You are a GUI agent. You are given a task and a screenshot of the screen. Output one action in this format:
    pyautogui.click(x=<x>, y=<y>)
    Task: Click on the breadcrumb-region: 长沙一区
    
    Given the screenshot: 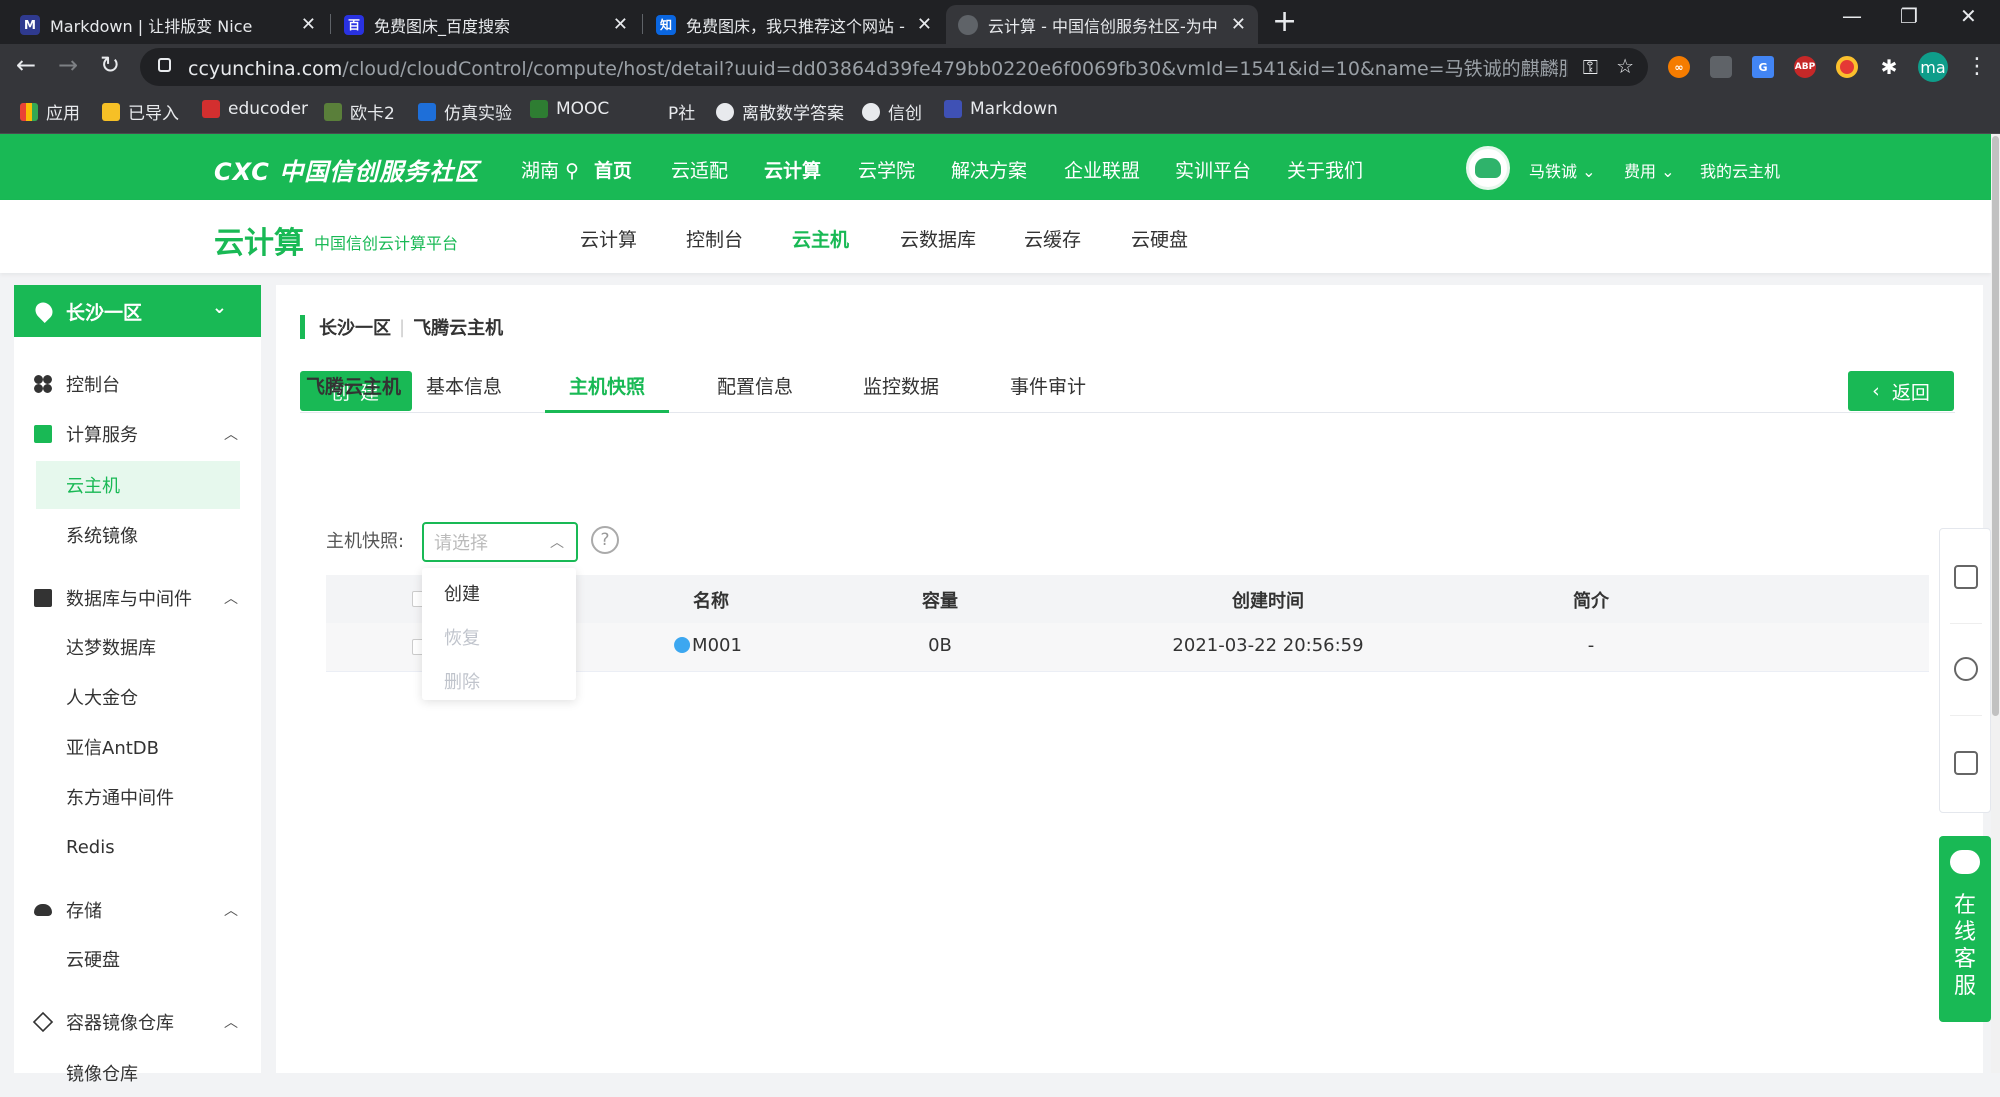 What is the action you would take?
    pyautogui.click(x=355, y=327)
    